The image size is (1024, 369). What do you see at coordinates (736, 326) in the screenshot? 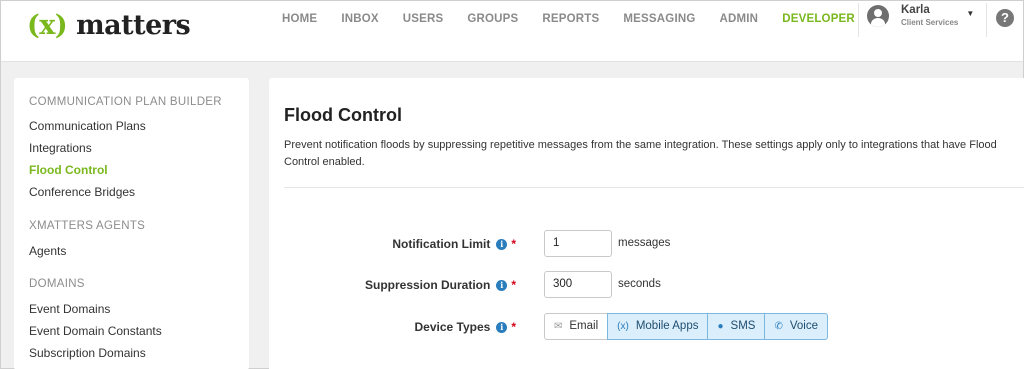
I see `device-type-sms-button: ● SMS` at bounding box center [736, 326].